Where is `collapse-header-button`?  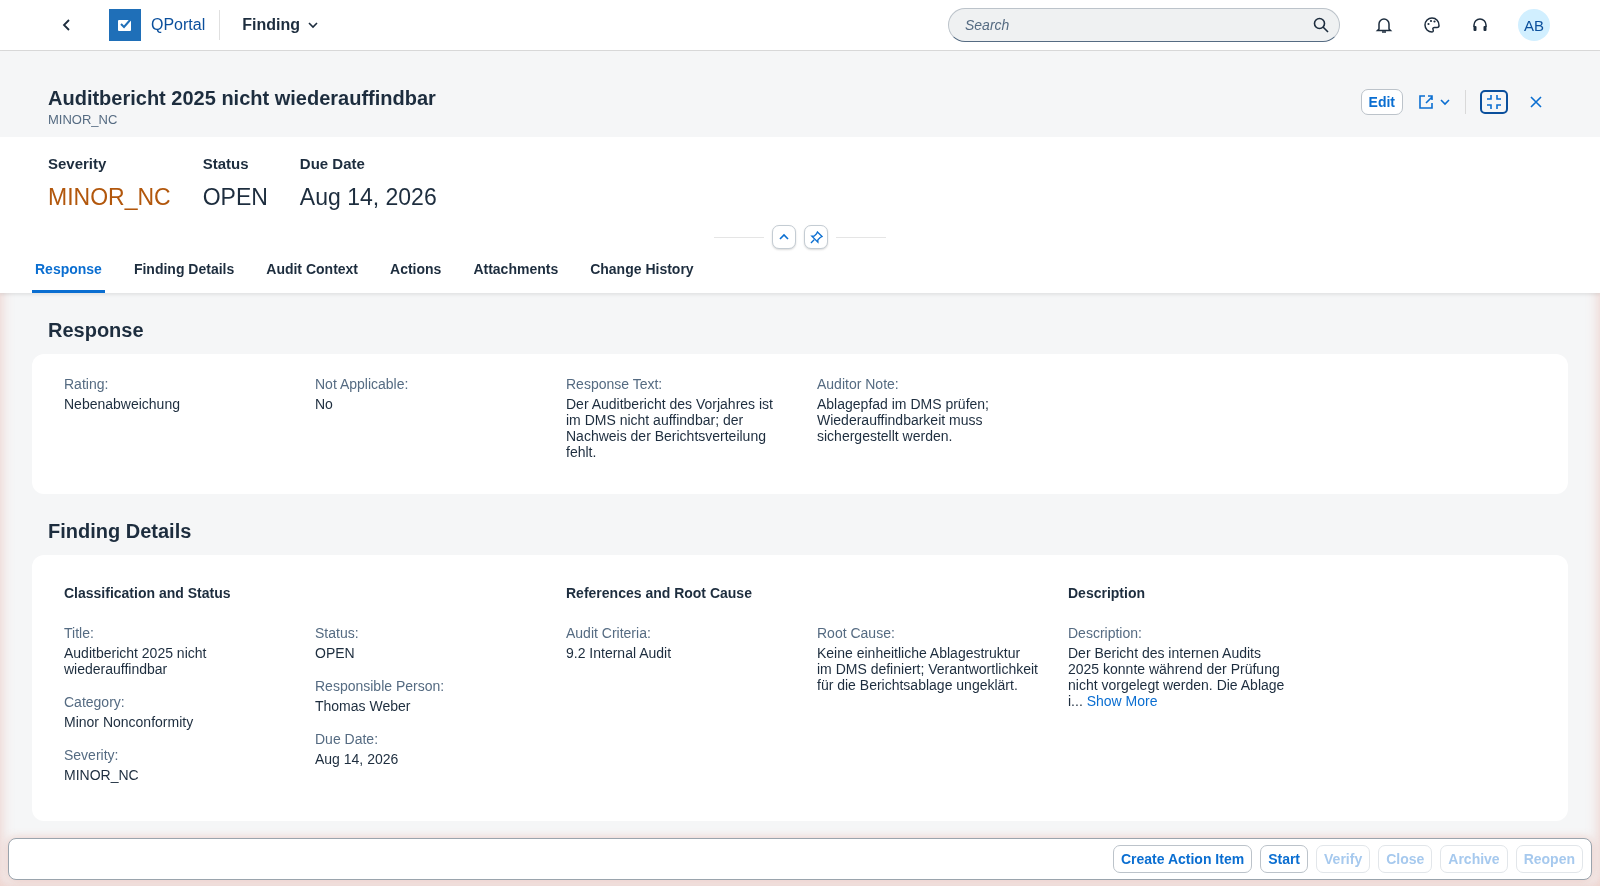 collapse-header-button is located at coordinates (784, 237).